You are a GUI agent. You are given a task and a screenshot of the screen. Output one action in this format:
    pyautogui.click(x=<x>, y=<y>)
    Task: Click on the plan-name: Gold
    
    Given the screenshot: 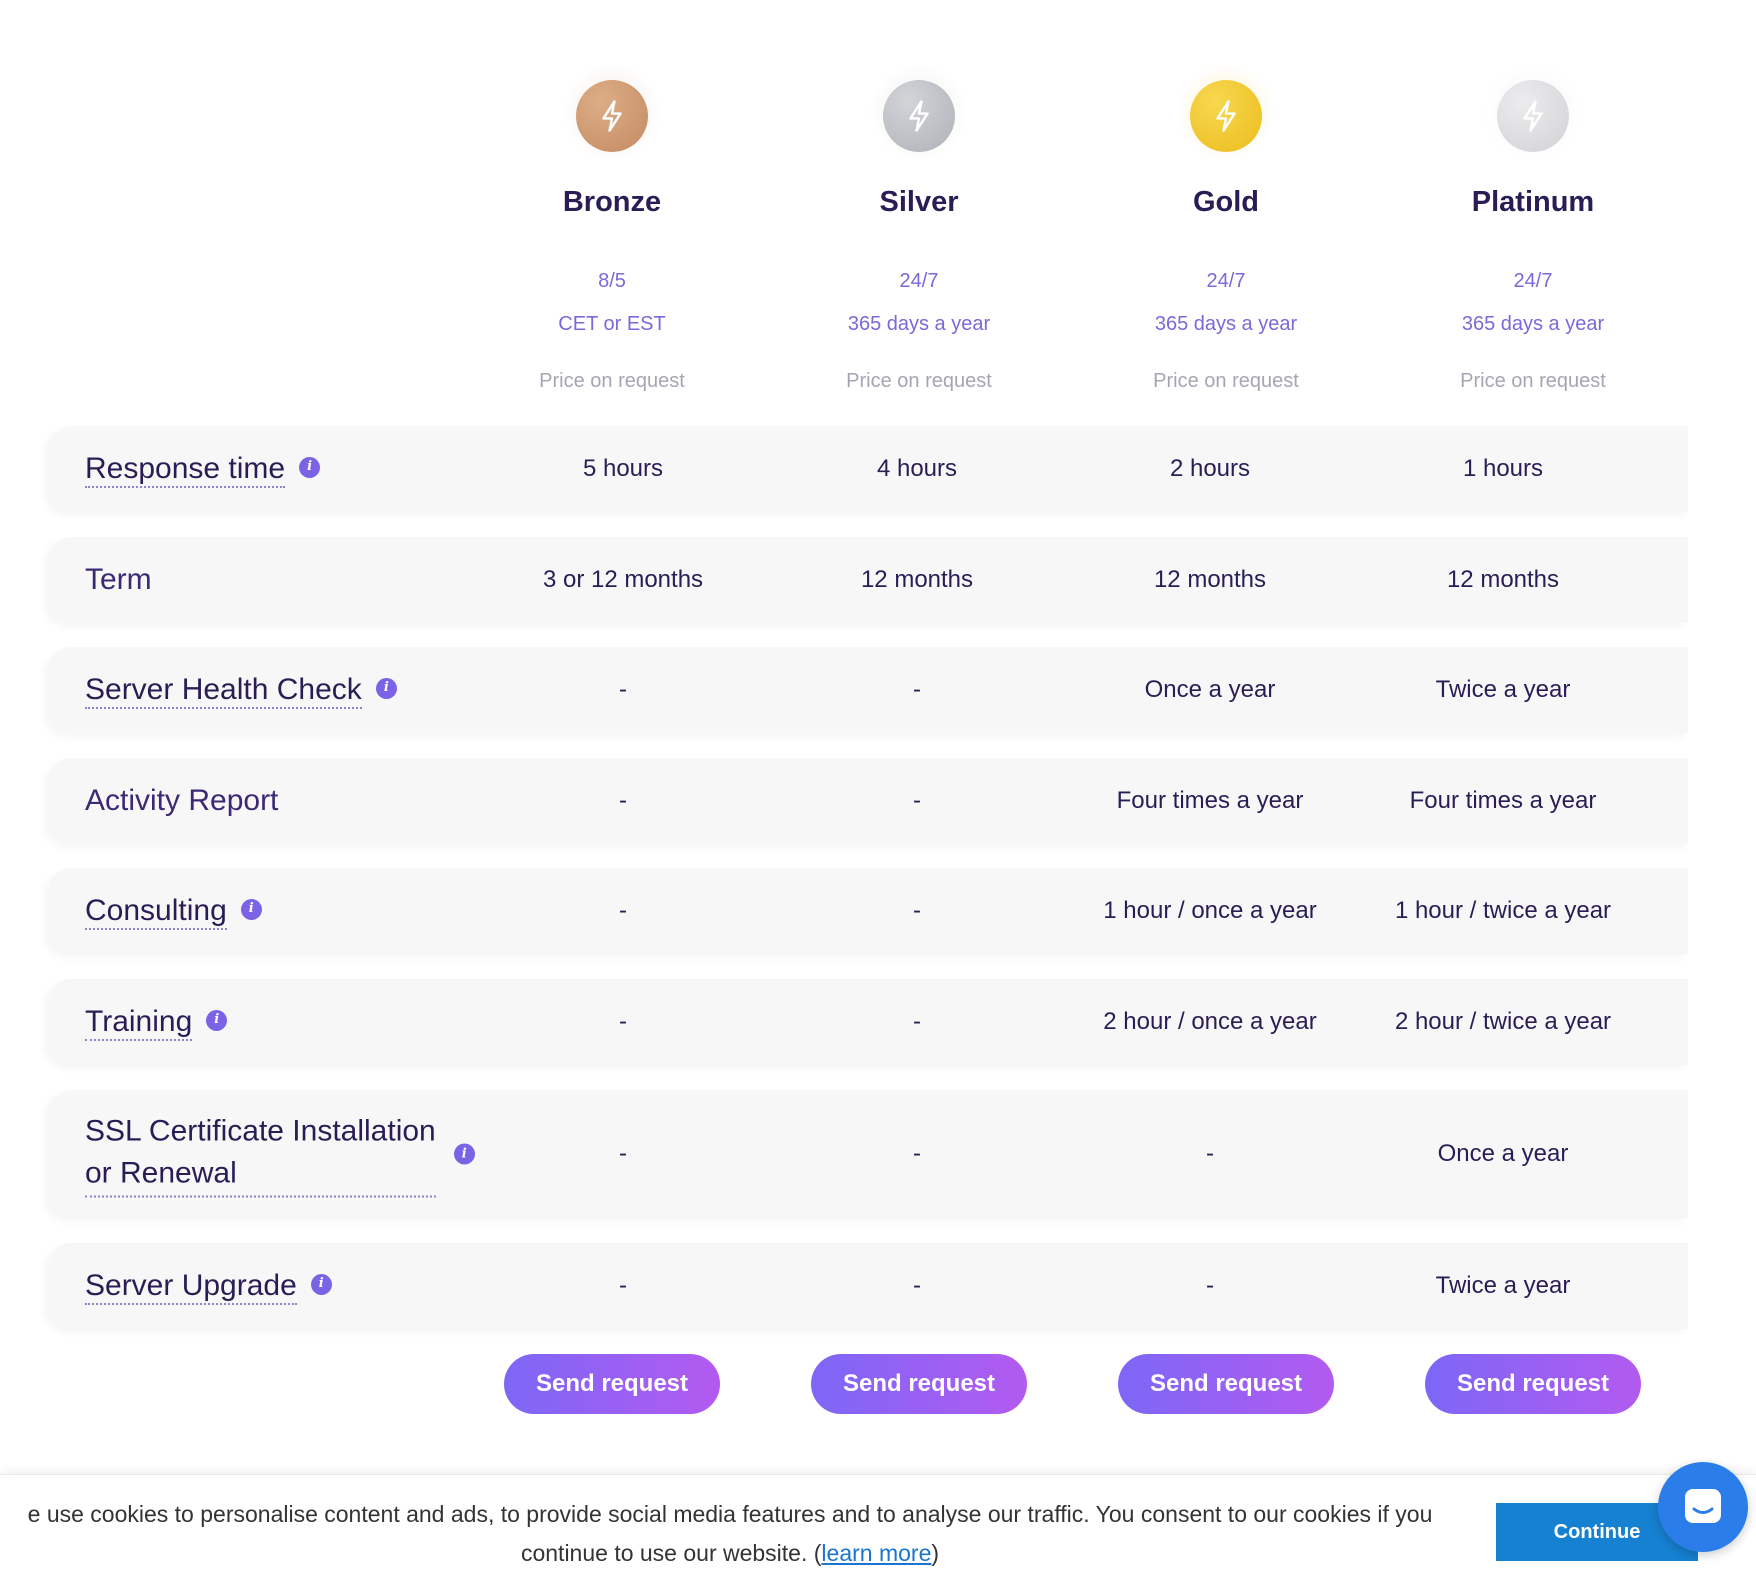 What is the action you would take?
    pyautogui.click(x=1226, y=202)
    